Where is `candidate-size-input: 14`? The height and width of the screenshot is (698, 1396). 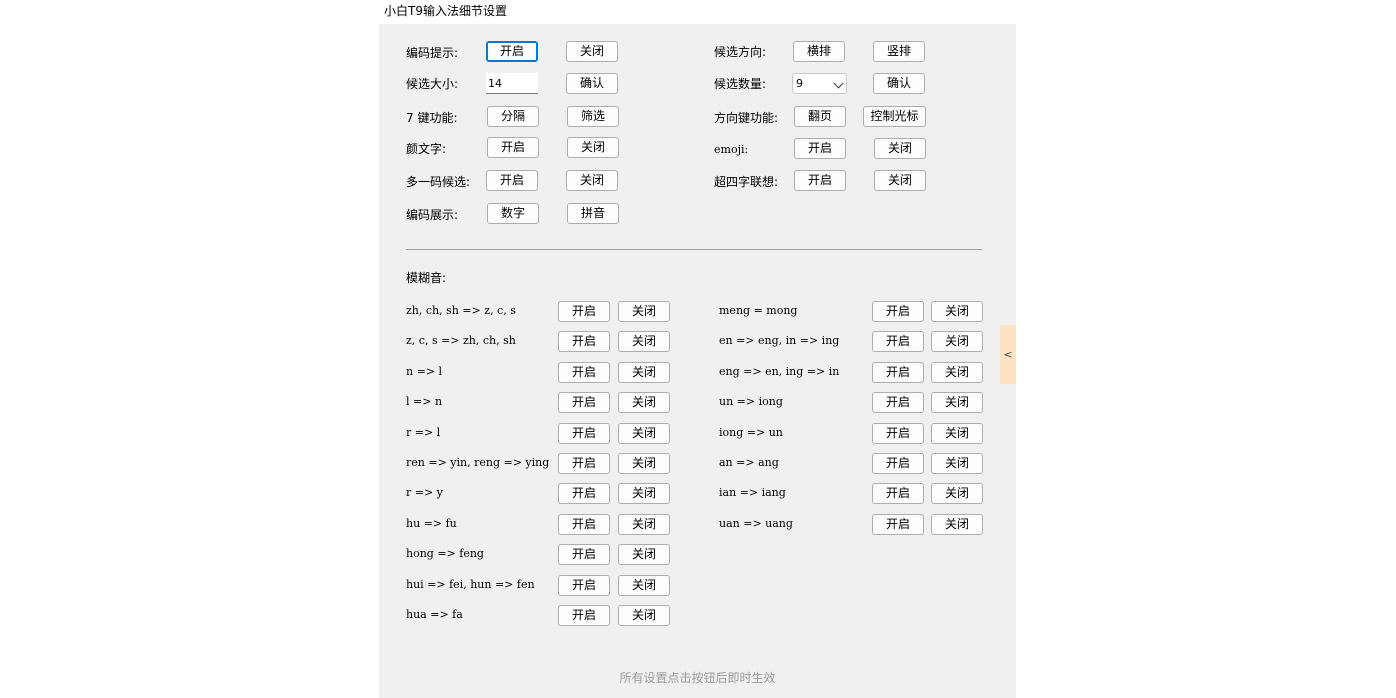 candidate-size-input: 14 is located at coordinates (512, 83).